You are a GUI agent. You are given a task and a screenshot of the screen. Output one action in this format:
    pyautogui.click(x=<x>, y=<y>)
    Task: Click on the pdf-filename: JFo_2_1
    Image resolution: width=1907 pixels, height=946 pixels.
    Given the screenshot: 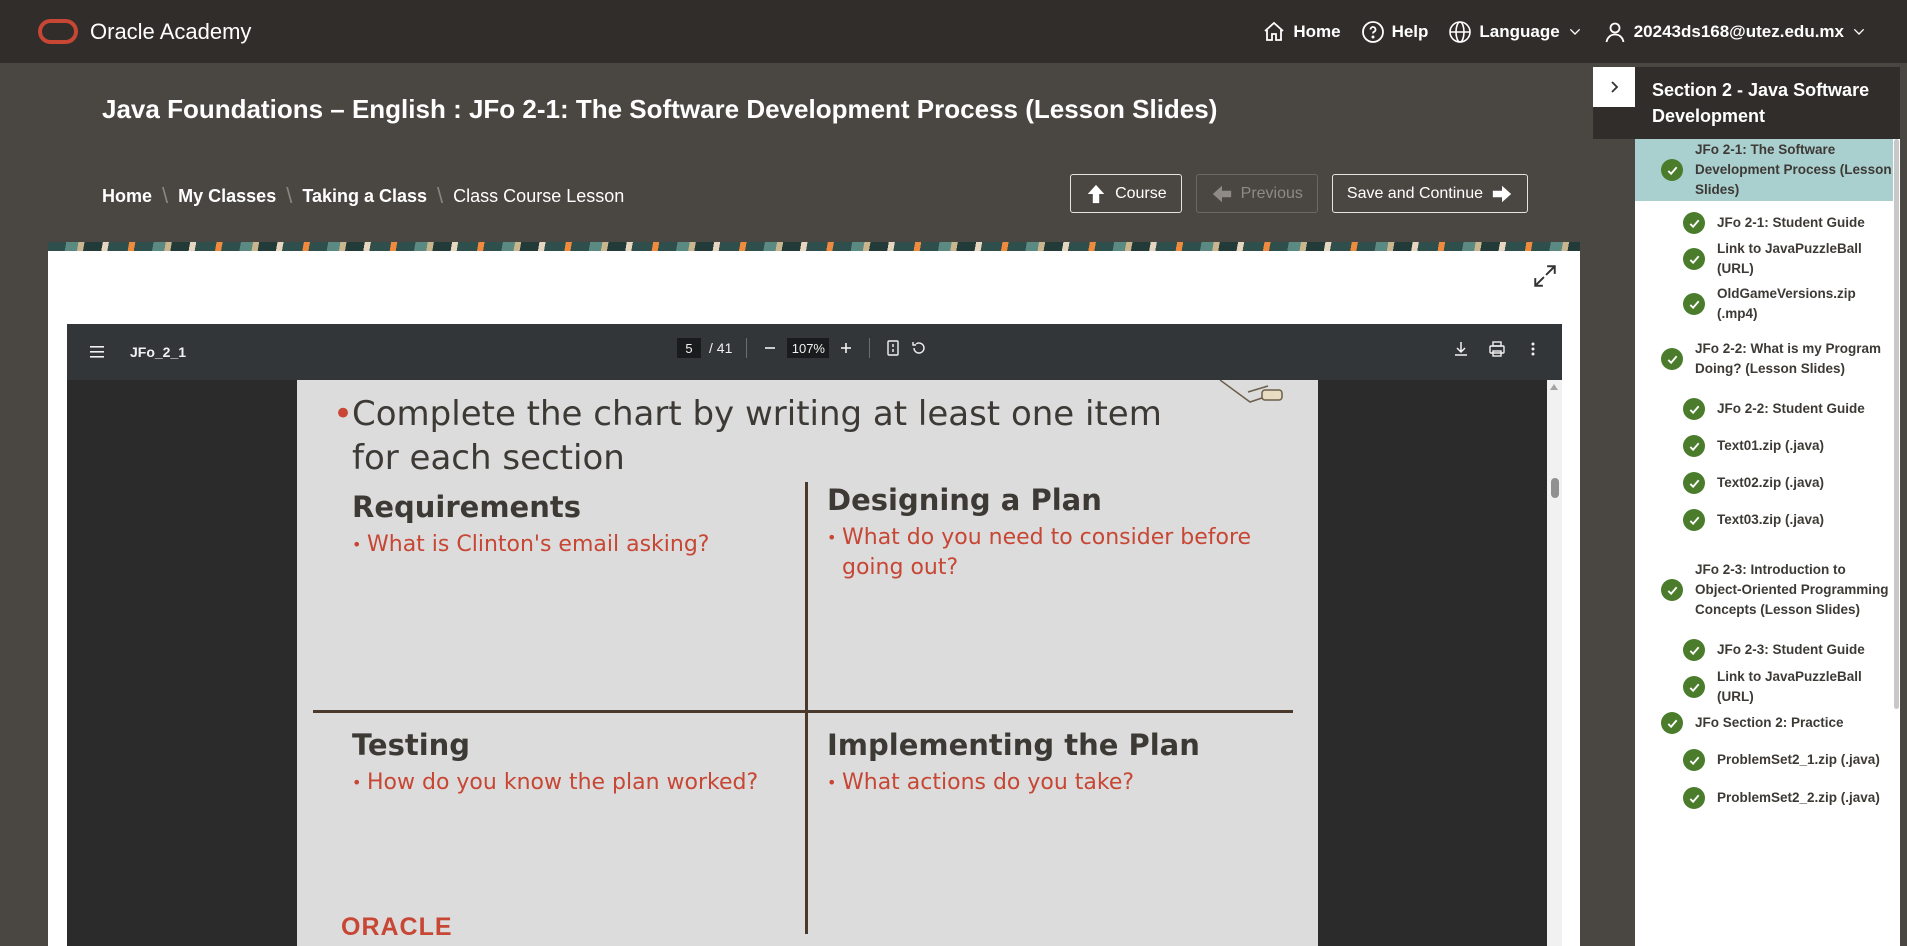 What is the action you would take?
    pyautogui.click(x=158, y=352)
    